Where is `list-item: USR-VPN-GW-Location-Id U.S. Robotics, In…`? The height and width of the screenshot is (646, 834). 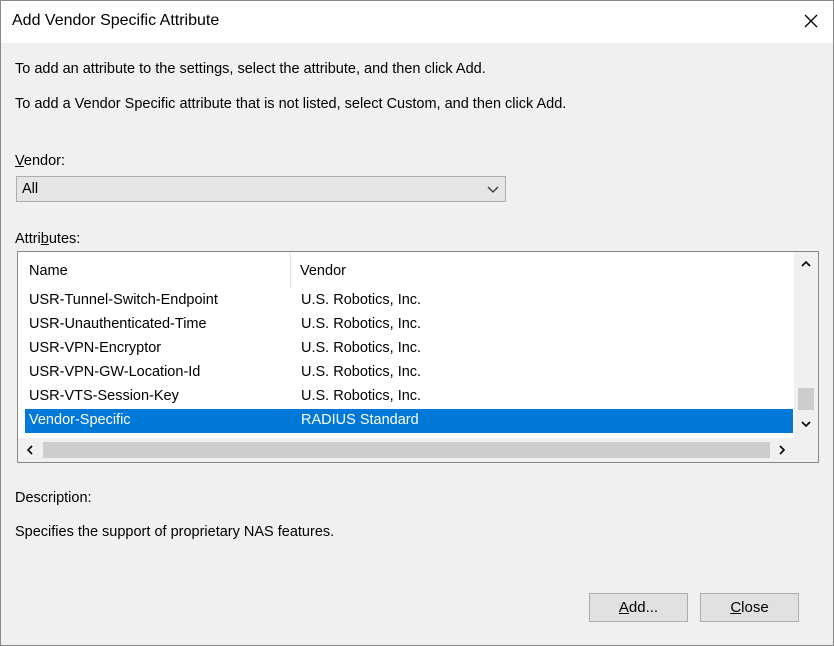 list-item: USR-VPN-GW-Location-Id U.S. Robotics, In… is located at coordinates (409, 373).